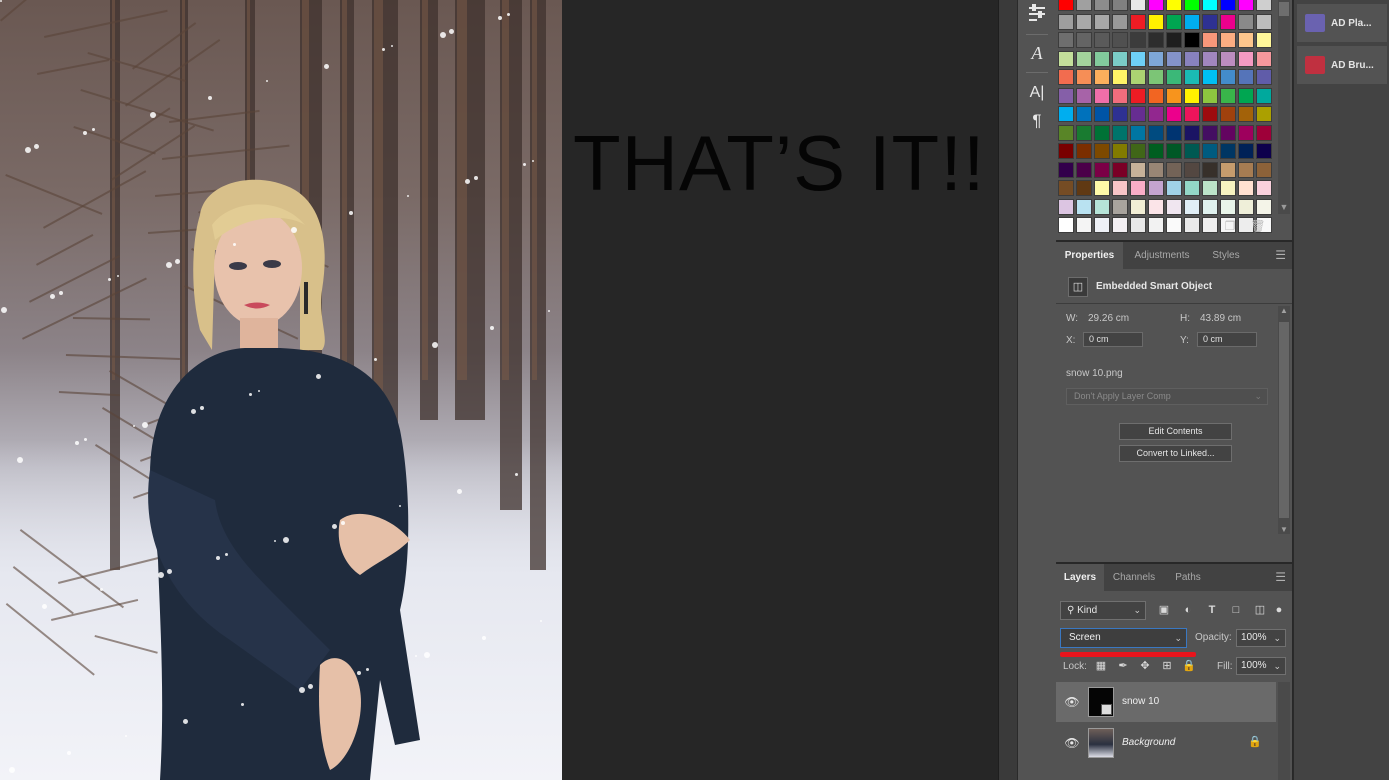  Describe the element at coordinates (1284, 107) in the screenshot. I see `swatches-scrollbar: ▼` at that location.